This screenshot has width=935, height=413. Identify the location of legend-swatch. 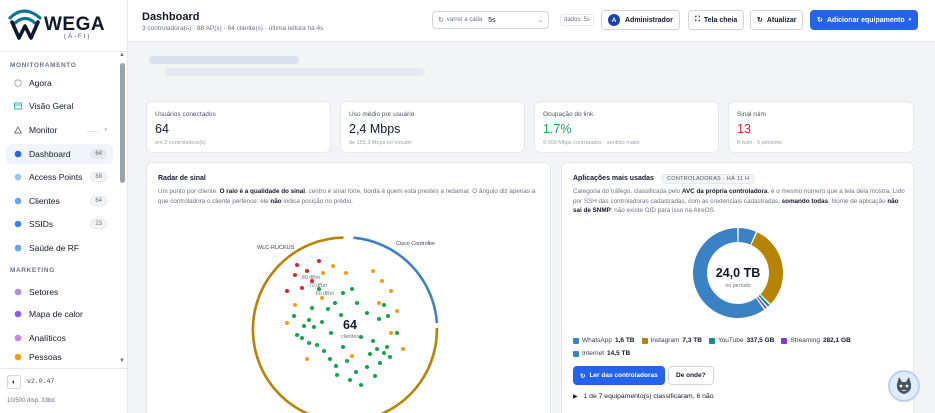
(711, 340).